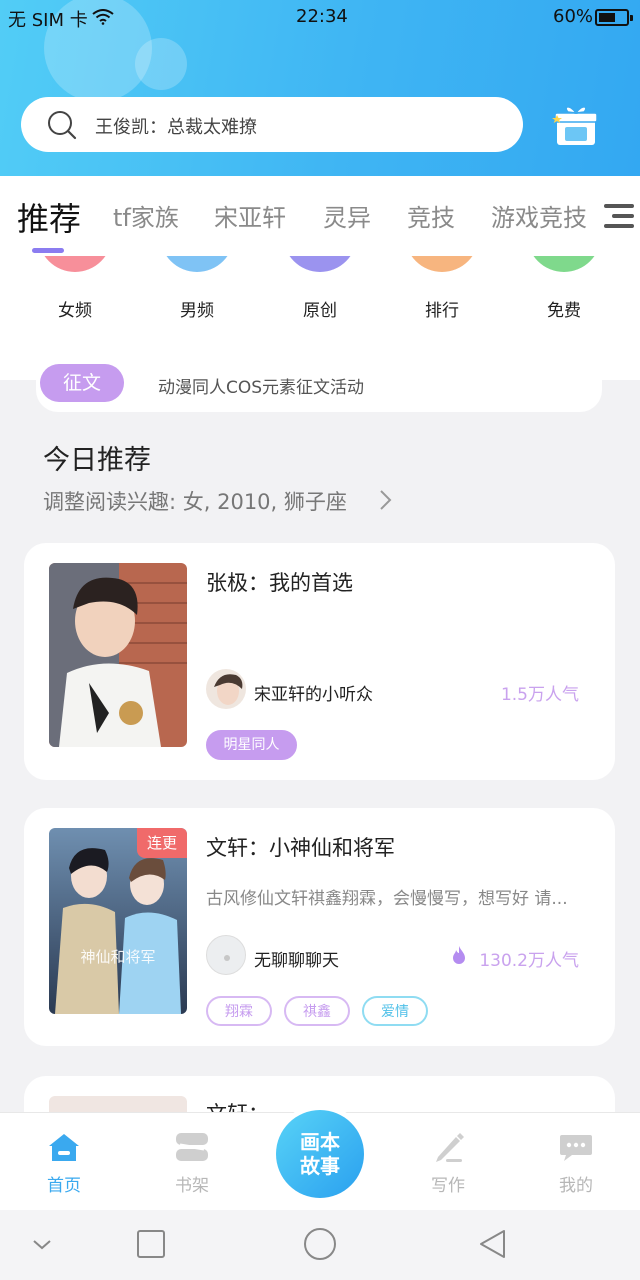 Image resolution: width=640 pixels, height=1280 pixels. What do you see at coordinates (539, 695) in the screenshot?
I see `popularity: 1.5万人气` at bounding box center [539, 695].